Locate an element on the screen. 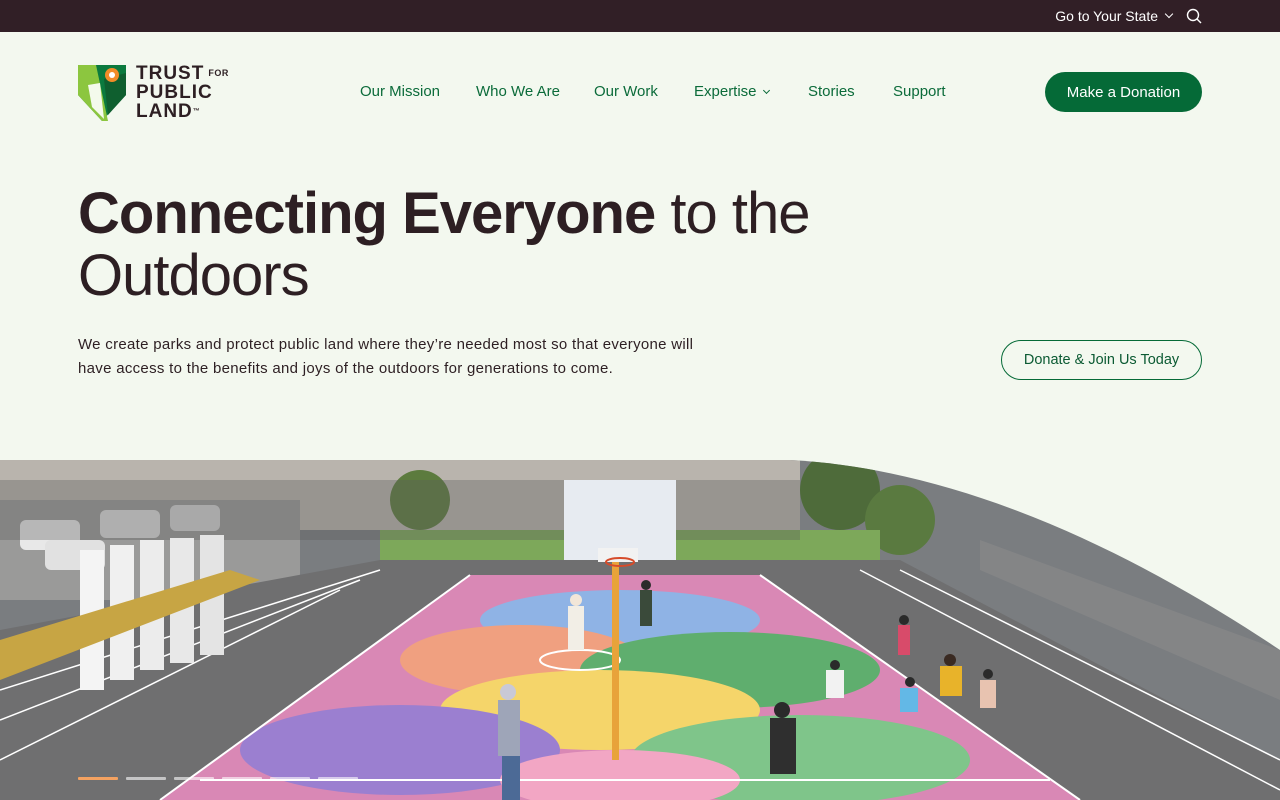 The width and height of the screenshot is (1280, 800). top-utility-bar: Go to Your State is located at coordinates (640, 16).